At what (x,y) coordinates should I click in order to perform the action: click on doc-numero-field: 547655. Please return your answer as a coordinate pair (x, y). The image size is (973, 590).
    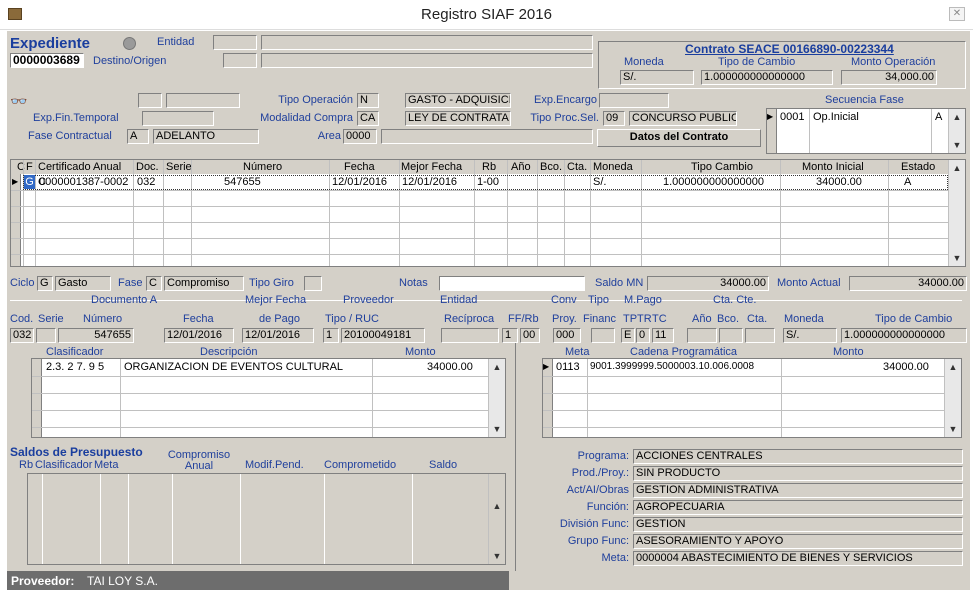
    Looking at the image, I should click on (96, 335).